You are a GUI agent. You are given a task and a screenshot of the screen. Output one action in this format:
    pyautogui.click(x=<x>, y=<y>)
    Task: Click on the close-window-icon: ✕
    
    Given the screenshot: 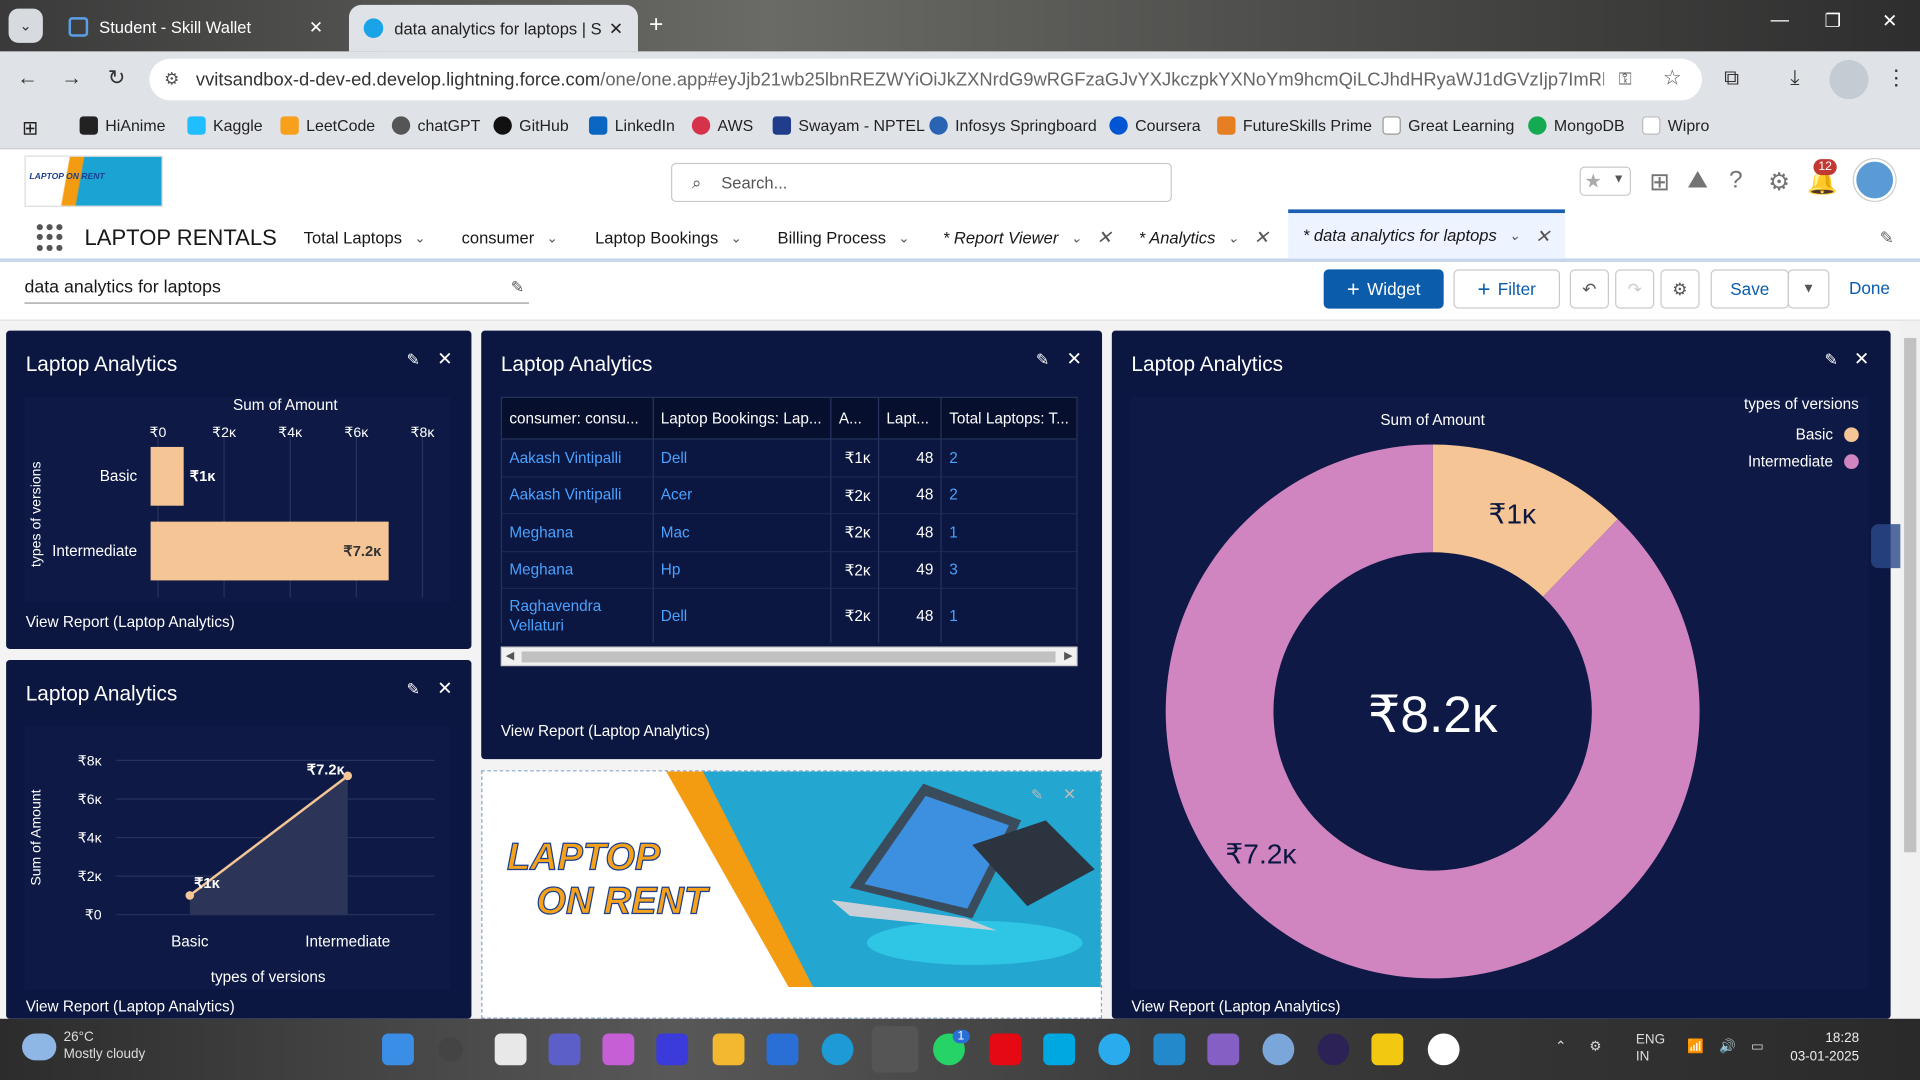 What is the action you would take?
    pyautogui.click(x=1889, y=21)
    